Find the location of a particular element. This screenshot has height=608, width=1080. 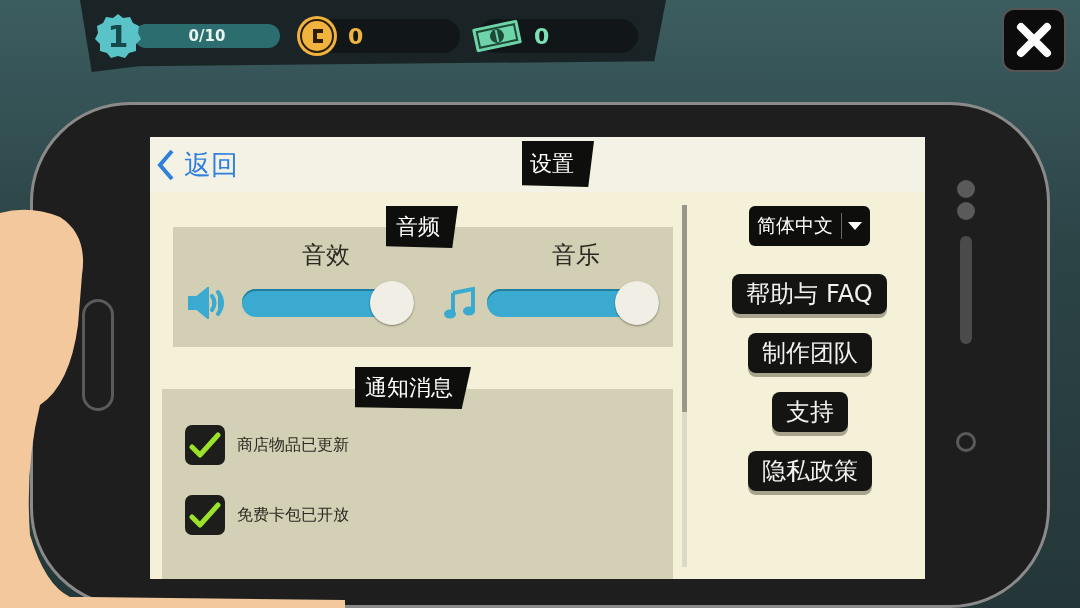

section-heading: 通知消息 is located at coordinates (413, 388).